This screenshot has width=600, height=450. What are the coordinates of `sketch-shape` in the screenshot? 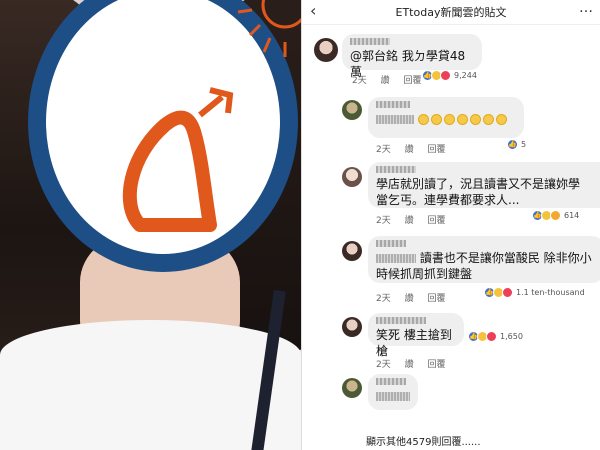 It's located at (169, 171).